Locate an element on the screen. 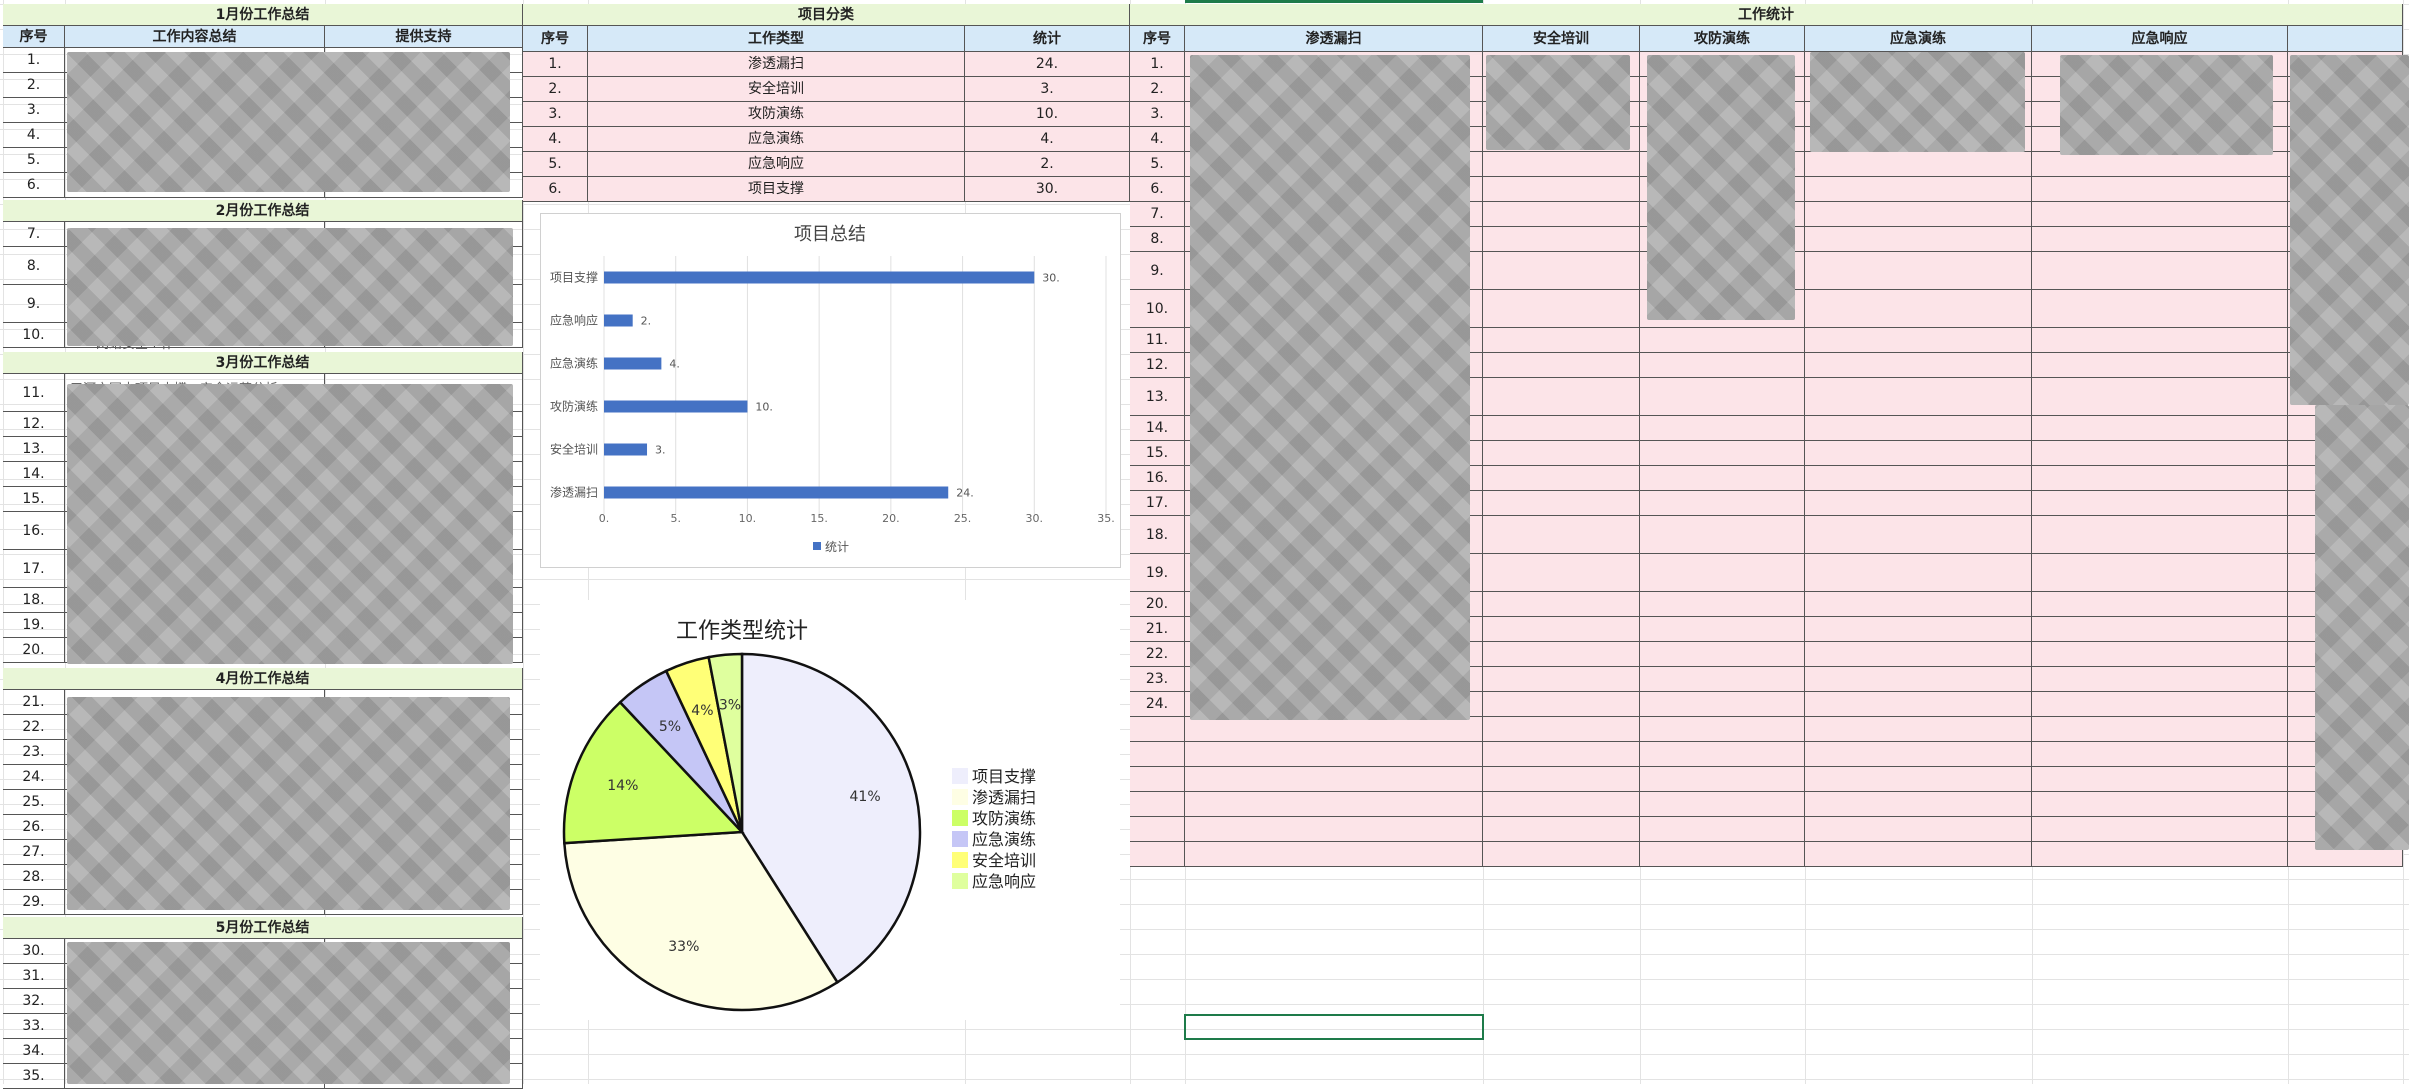  row-number: 4. is located at coordinates (34, 135).